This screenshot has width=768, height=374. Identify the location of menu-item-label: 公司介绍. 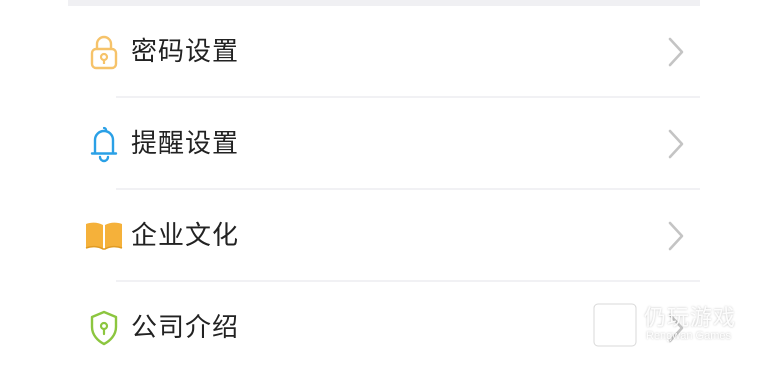
(185, 328).